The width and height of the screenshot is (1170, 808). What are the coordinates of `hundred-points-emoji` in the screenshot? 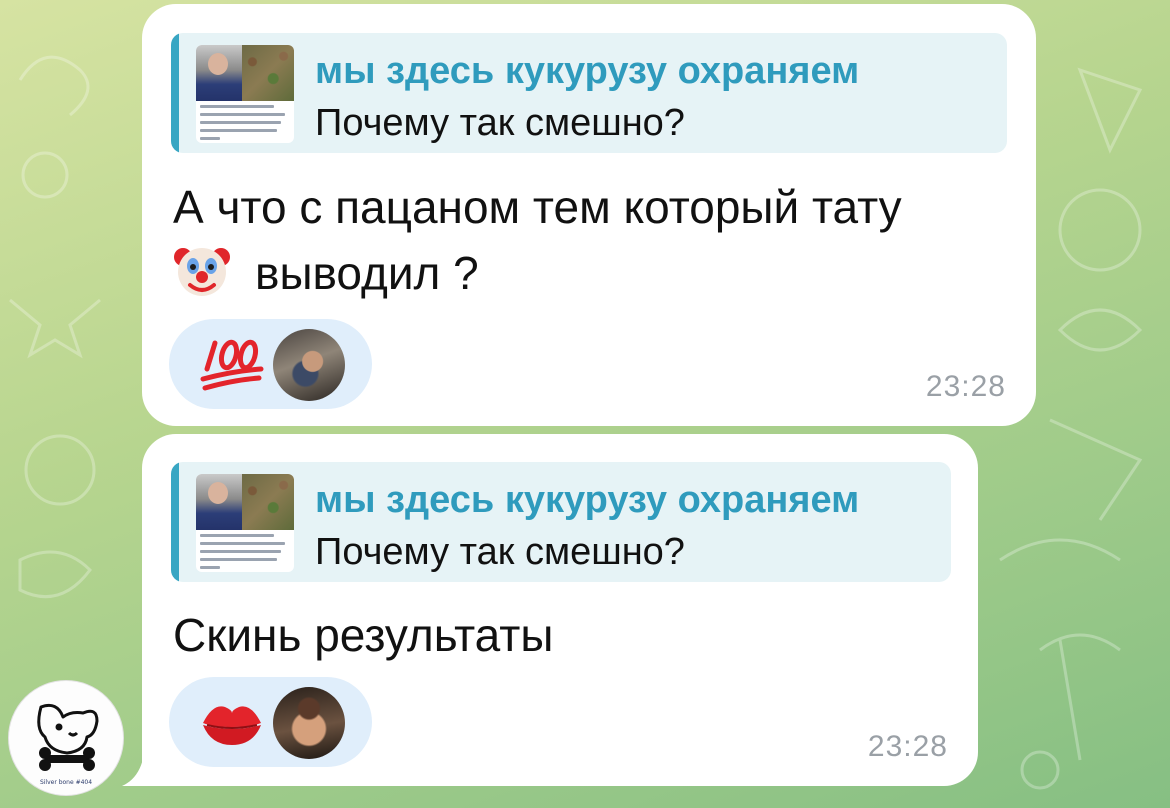 It's located at (232, 365).